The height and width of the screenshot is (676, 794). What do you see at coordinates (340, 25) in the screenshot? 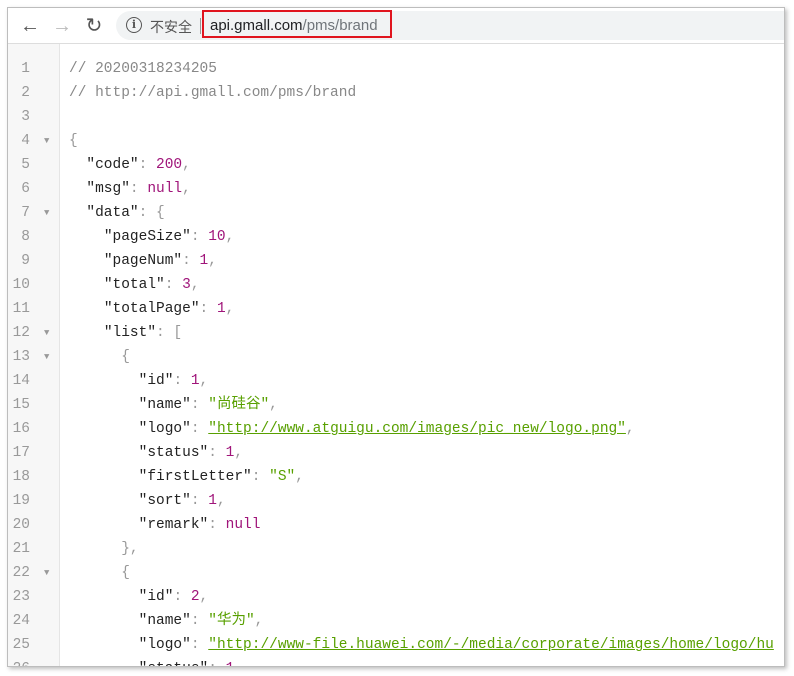
I see `url-path: /pms/brand` at bounding box center [340, 25].